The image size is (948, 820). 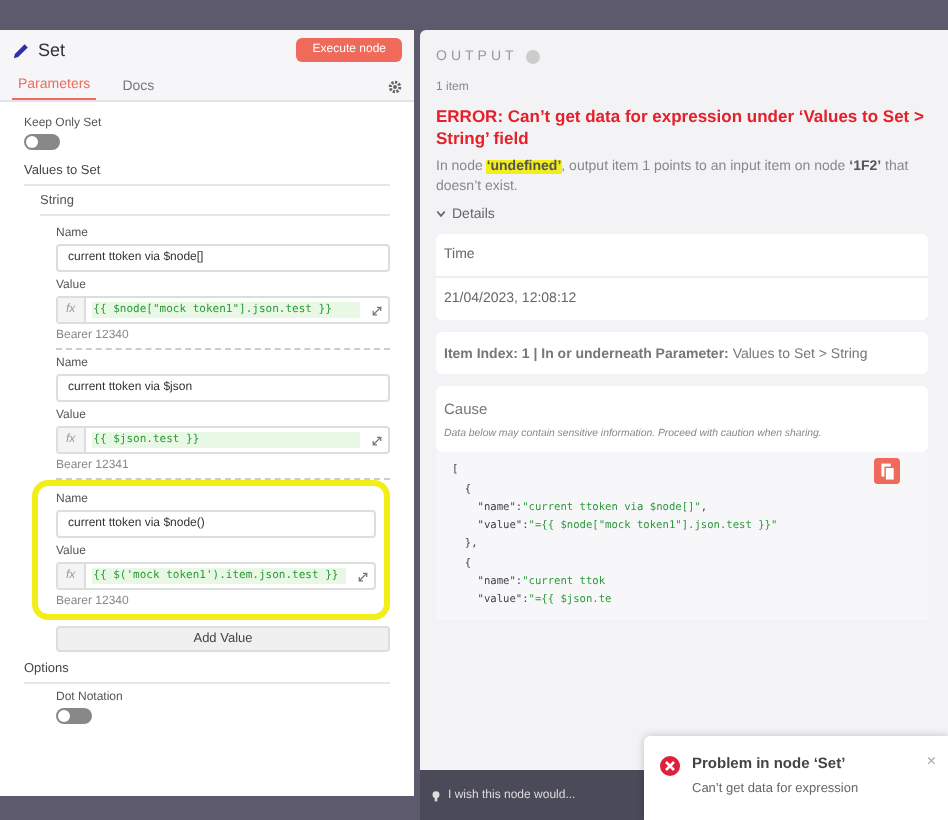 What do you see at coordinates (53, 50) in the screenshot?
I see `node-title: Set` at bounding box center [53, 50].